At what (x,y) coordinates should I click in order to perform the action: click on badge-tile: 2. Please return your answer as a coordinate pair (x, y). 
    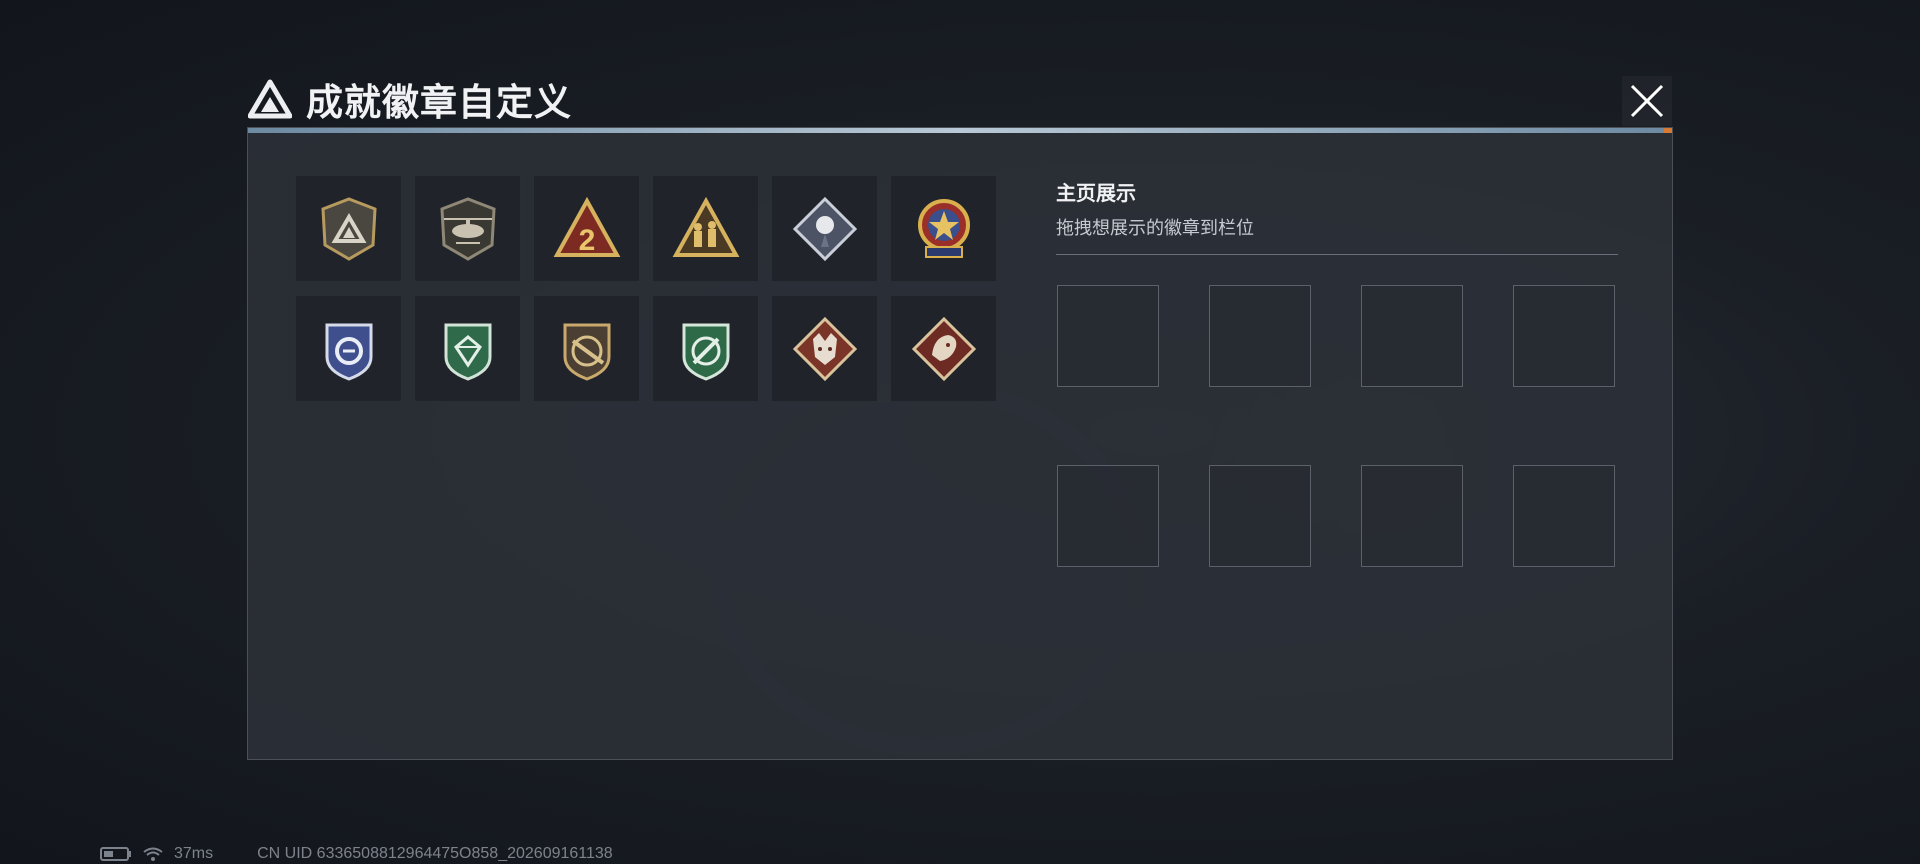
    Looking at the image, I should click on (586, 228).